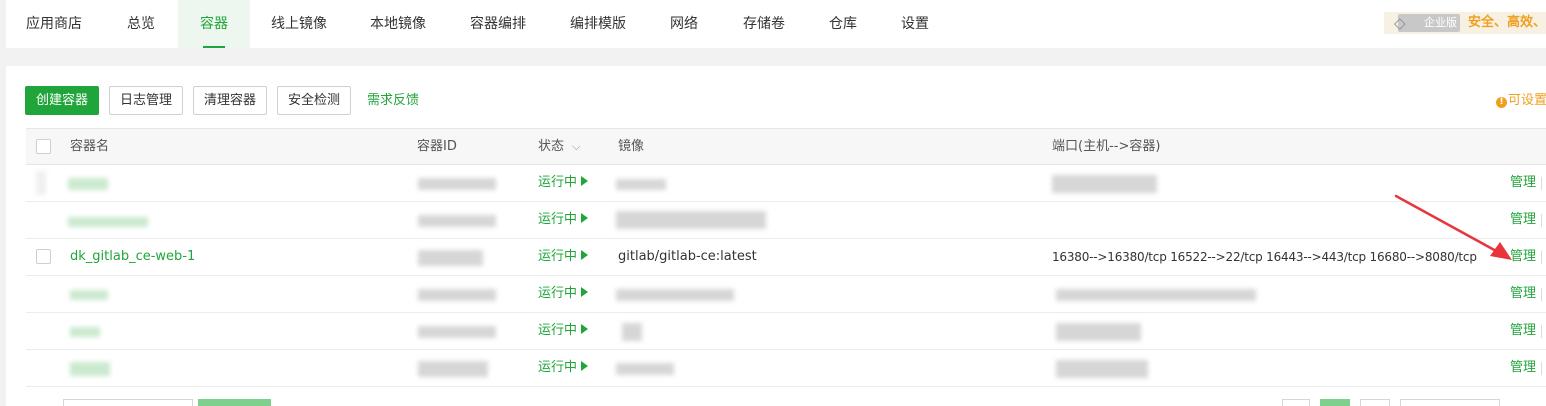 This screenshot has width=1546, height=406. Describe the element at coordinates (62, 100) in the screenshot. I see `create-container-button: 创建容器` at that location.